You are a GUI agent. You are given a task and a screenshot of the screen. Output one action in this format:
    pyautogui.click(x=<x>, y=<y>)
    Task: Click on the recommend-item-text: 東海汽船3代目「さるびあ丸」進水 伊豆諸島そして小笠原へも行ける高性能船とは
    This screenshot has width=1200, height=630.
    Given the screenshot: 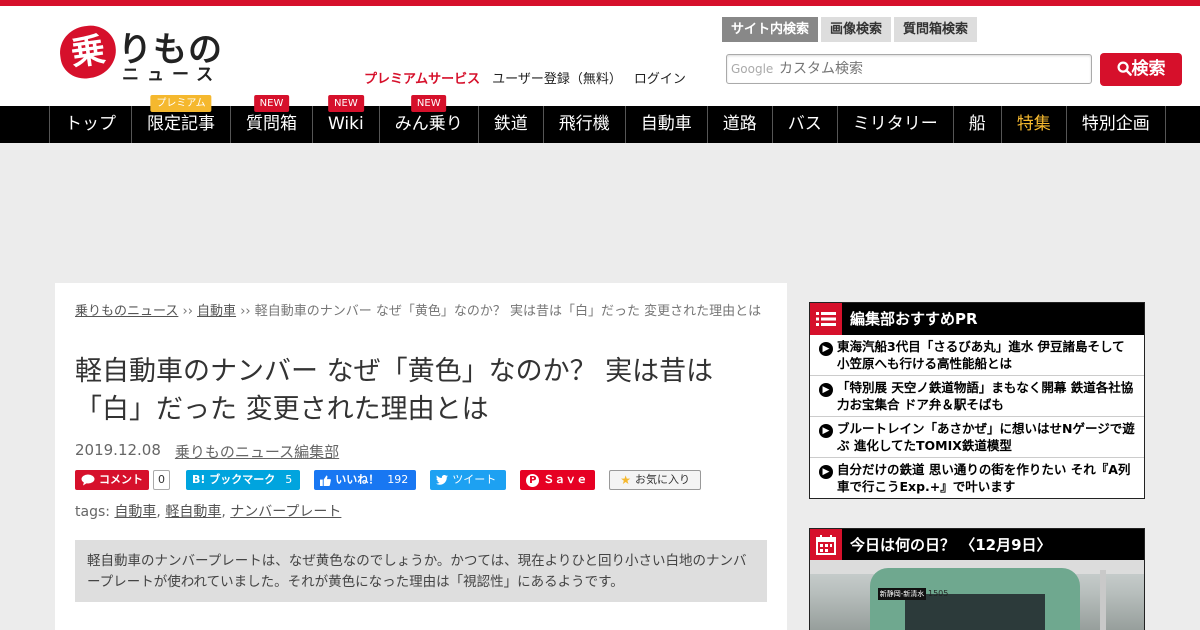 What is the action you would take?
    pyautogui.click(x=981, y=355)
    